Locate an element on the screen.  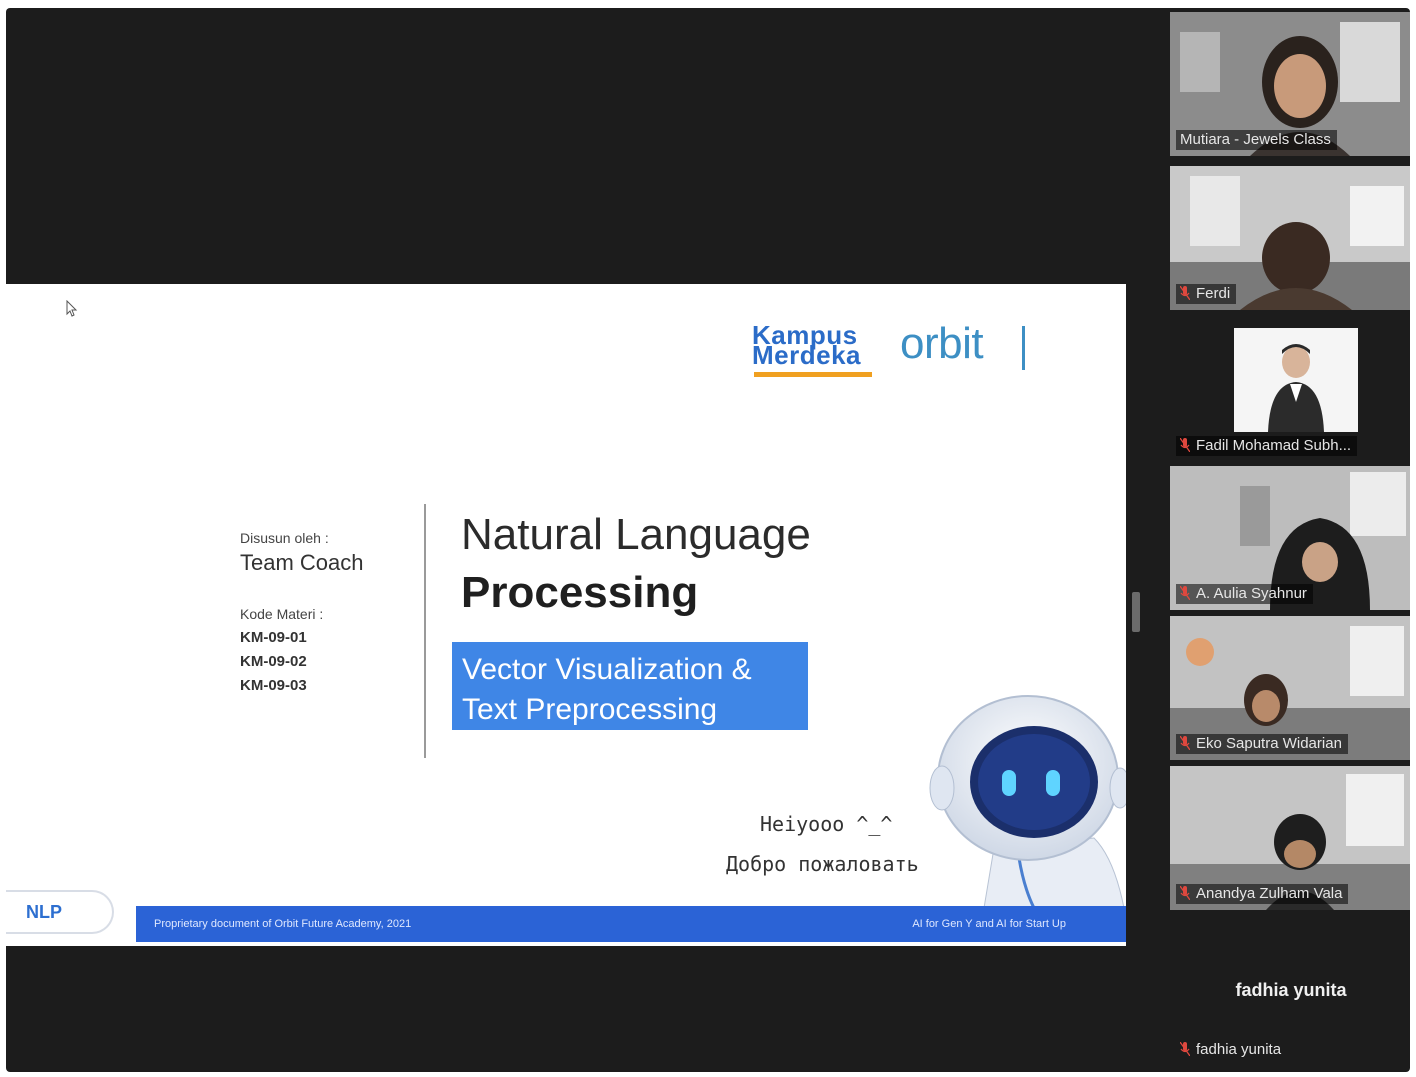
participant-name: fadhia yunita is located at coordinates (1231, 1050).